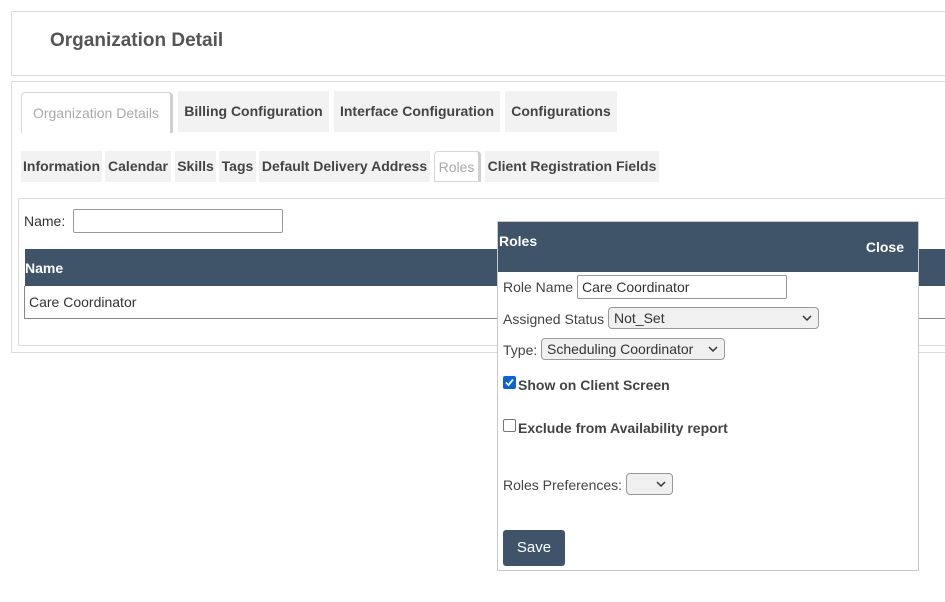  Describe the element at coordinates (61, 166) in the screenshot. I see `subtab-information: Information` at that location.